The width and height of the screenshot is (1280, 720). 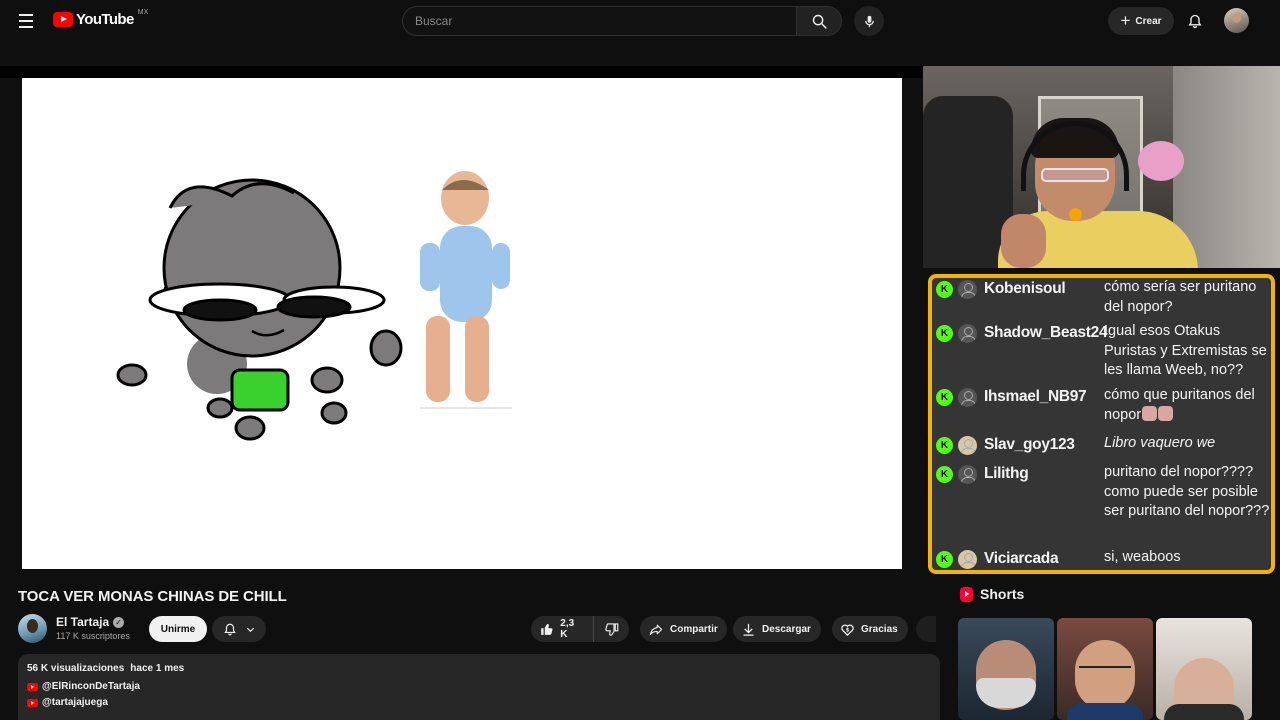 What do you see at coordinates (229, 629) in the screenshot?
I see `bell-icon` at bounding box center [229, 629].